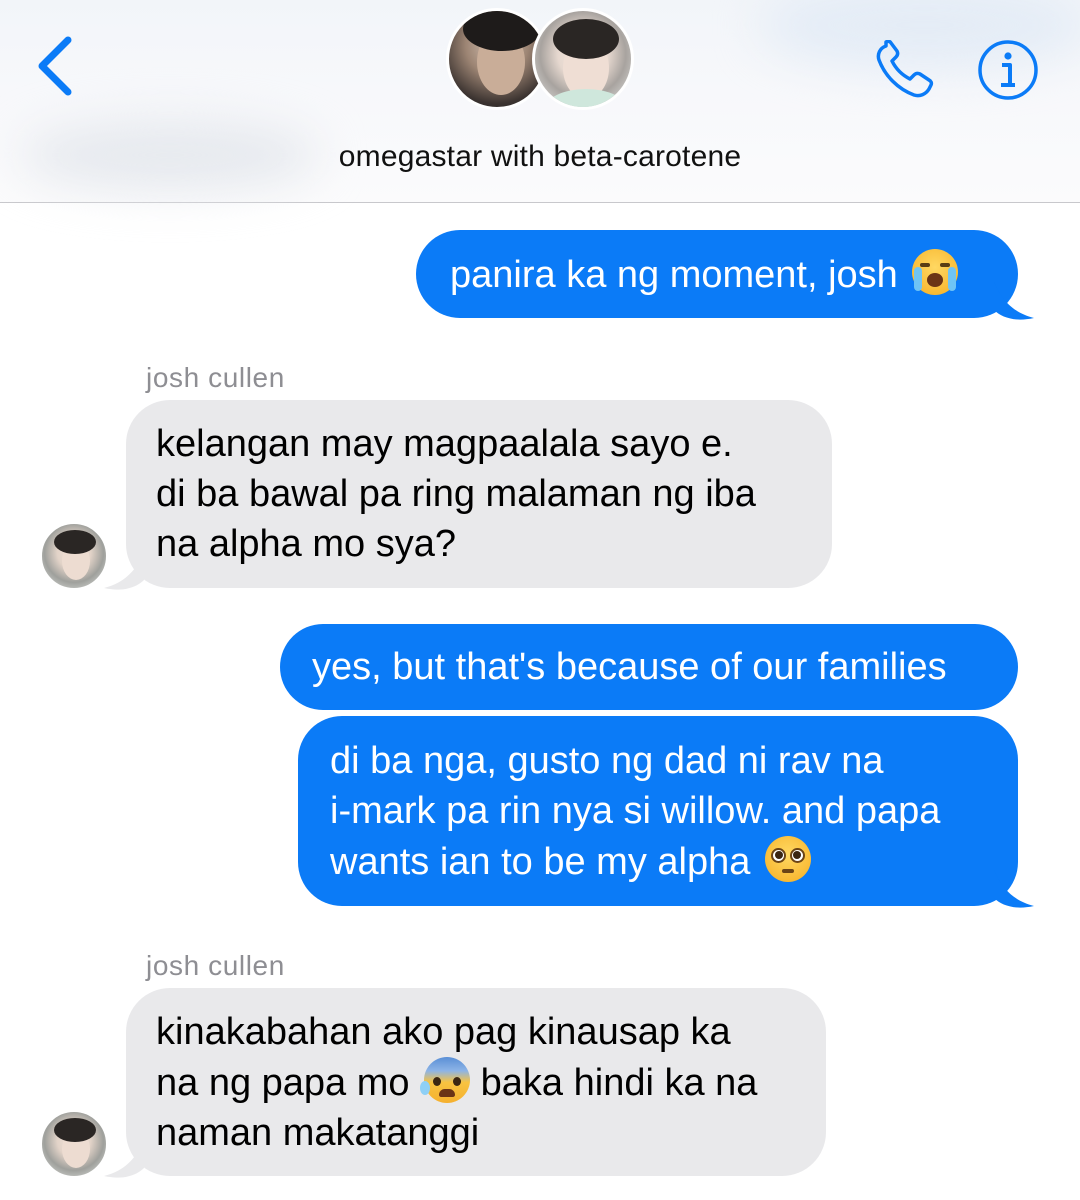 Image resolution: width=1080 pixels, height=1200 pixels. Describe the element at coordinates (1008, 70) in the screenshot. I see `info-icon` at that location.